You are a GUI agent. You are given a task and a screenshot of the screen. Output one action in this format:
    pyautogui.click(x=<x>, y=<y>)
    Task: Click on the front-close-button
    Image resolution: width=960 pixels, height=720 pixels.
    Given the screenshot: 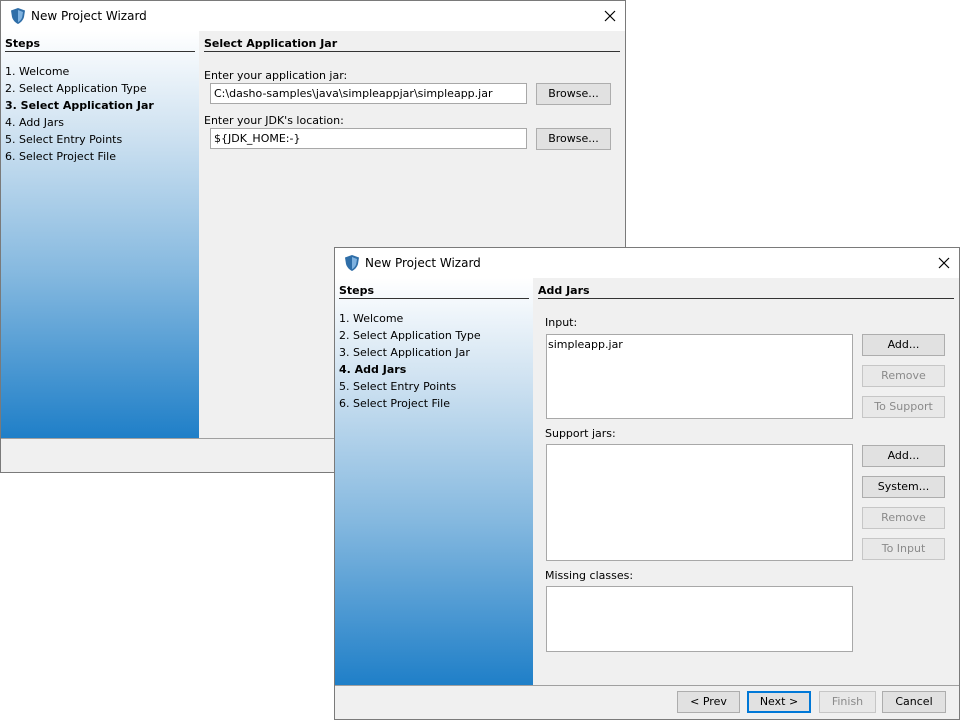 What is the action you would take?
    pyautogui.click(x=944, y=263)
    